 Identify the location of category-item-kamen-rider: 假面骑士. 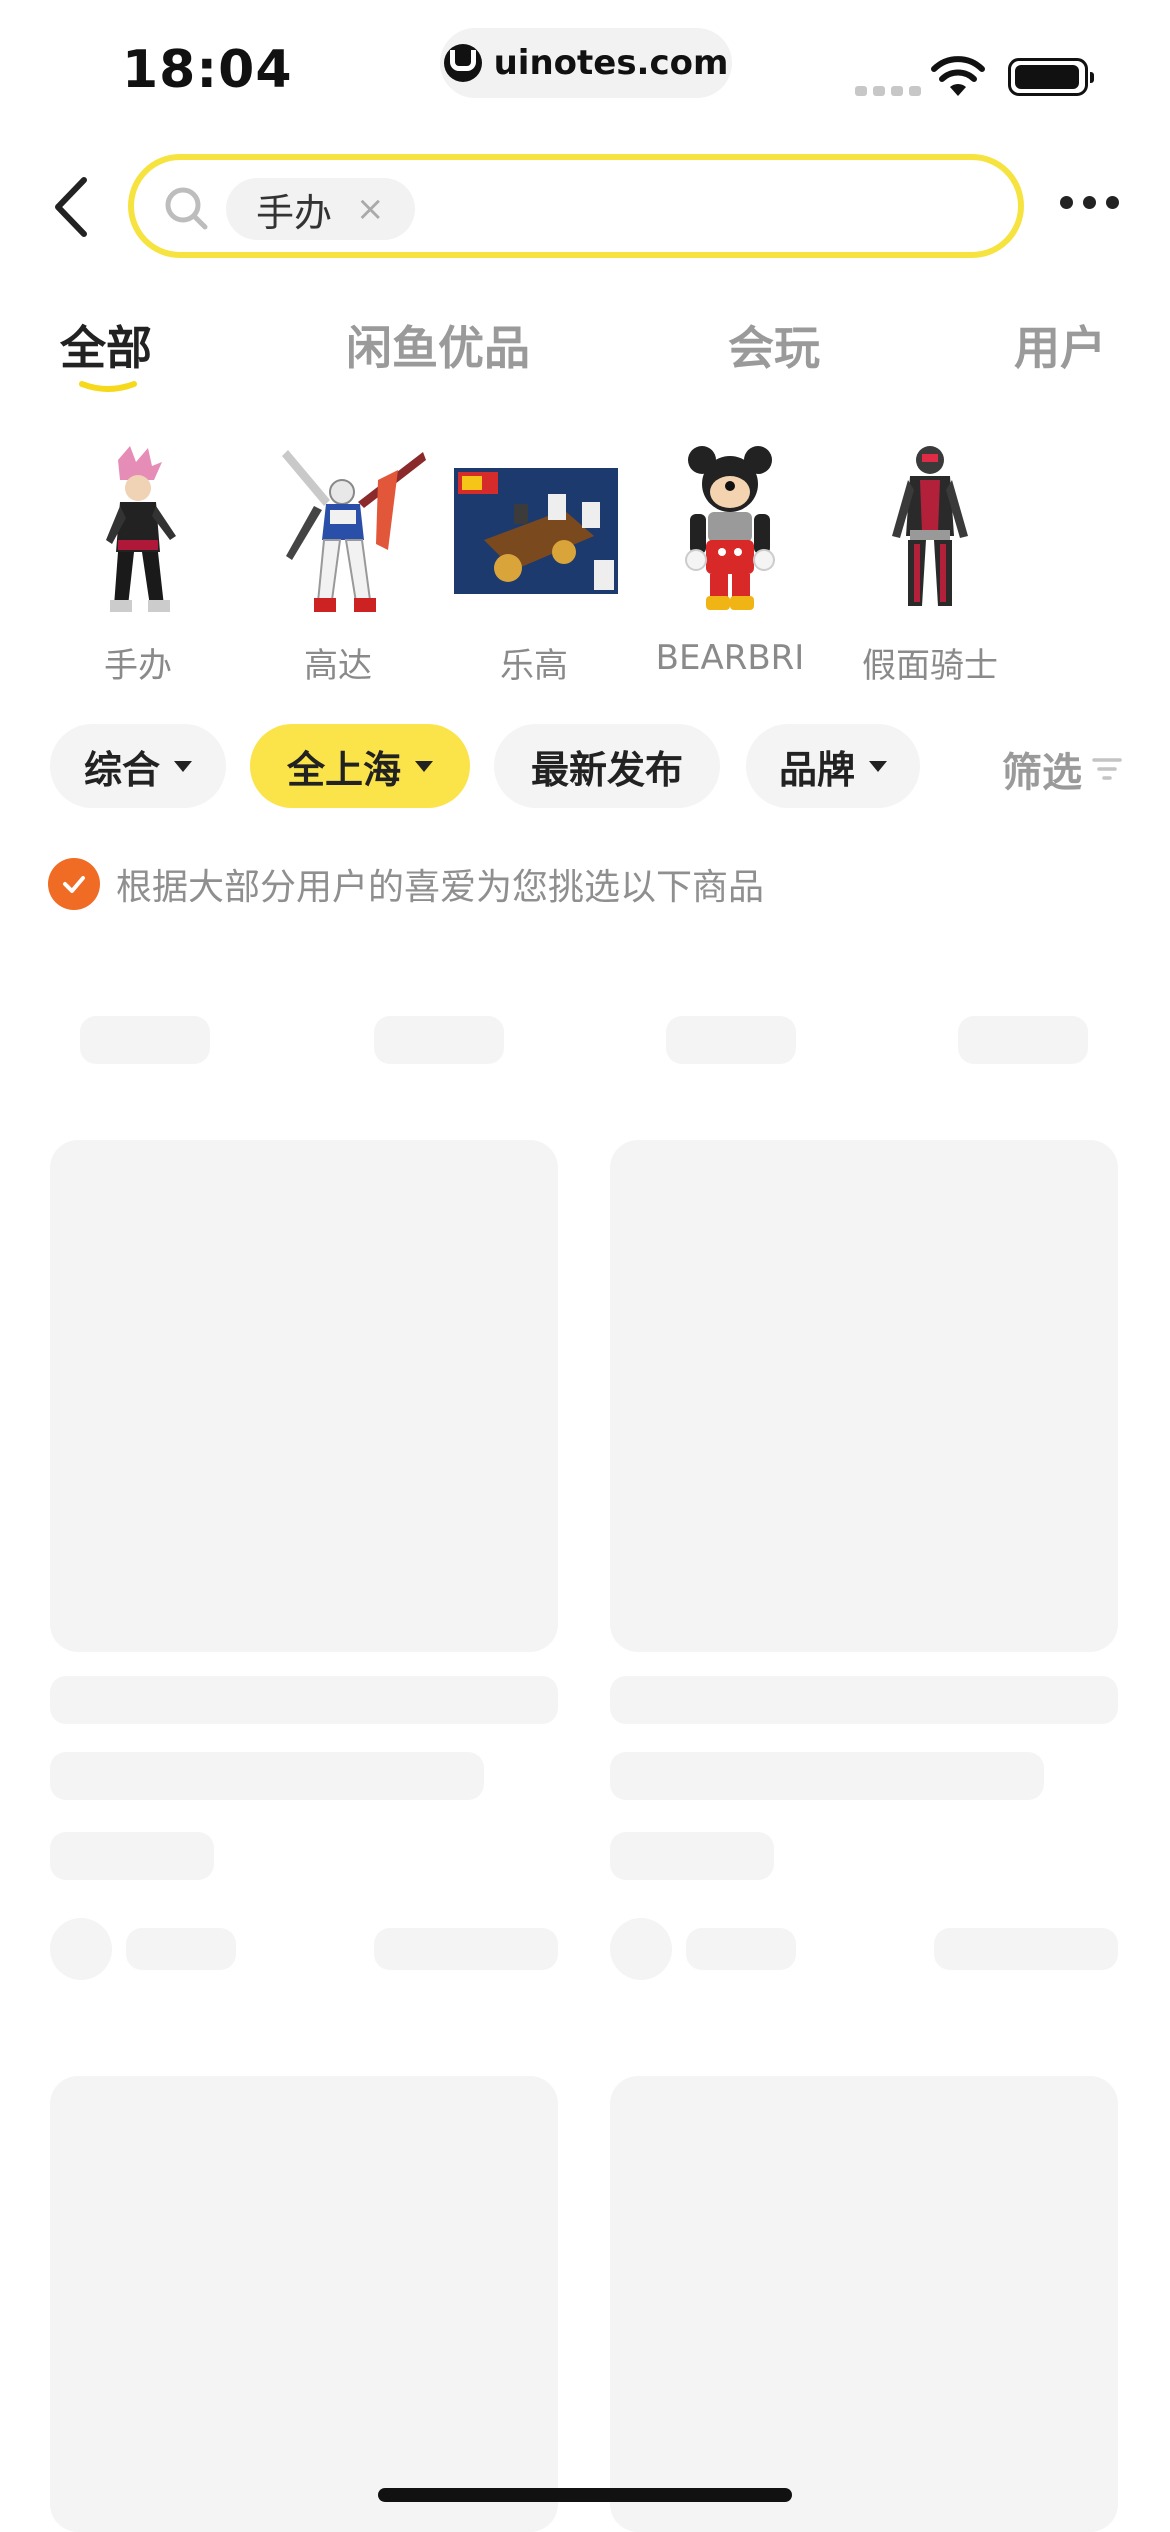
(930, 563).